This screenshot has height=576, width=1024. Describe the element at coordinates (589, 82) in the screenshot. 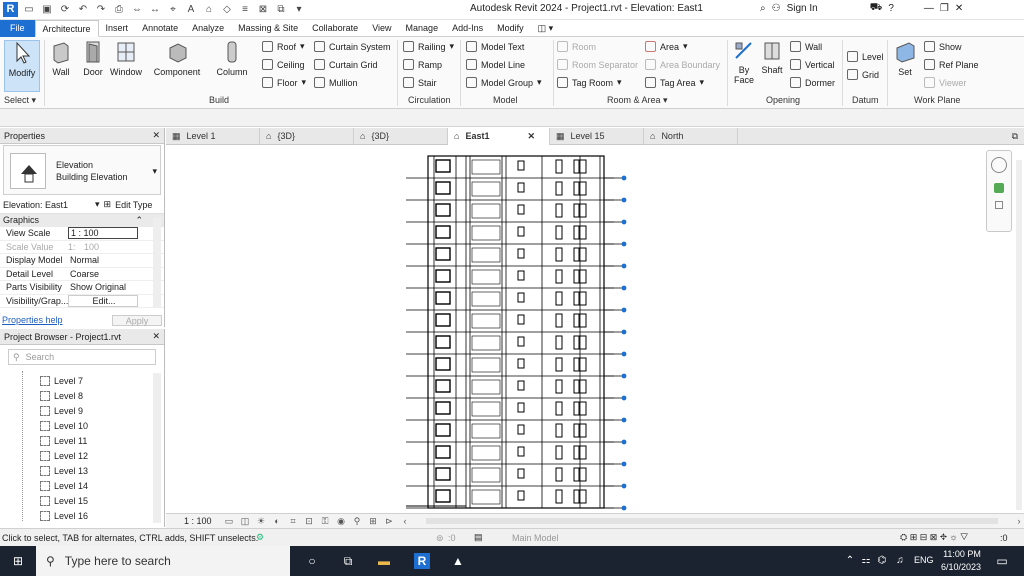

I see `tag-room-button: Tag Room ▾` at that location.